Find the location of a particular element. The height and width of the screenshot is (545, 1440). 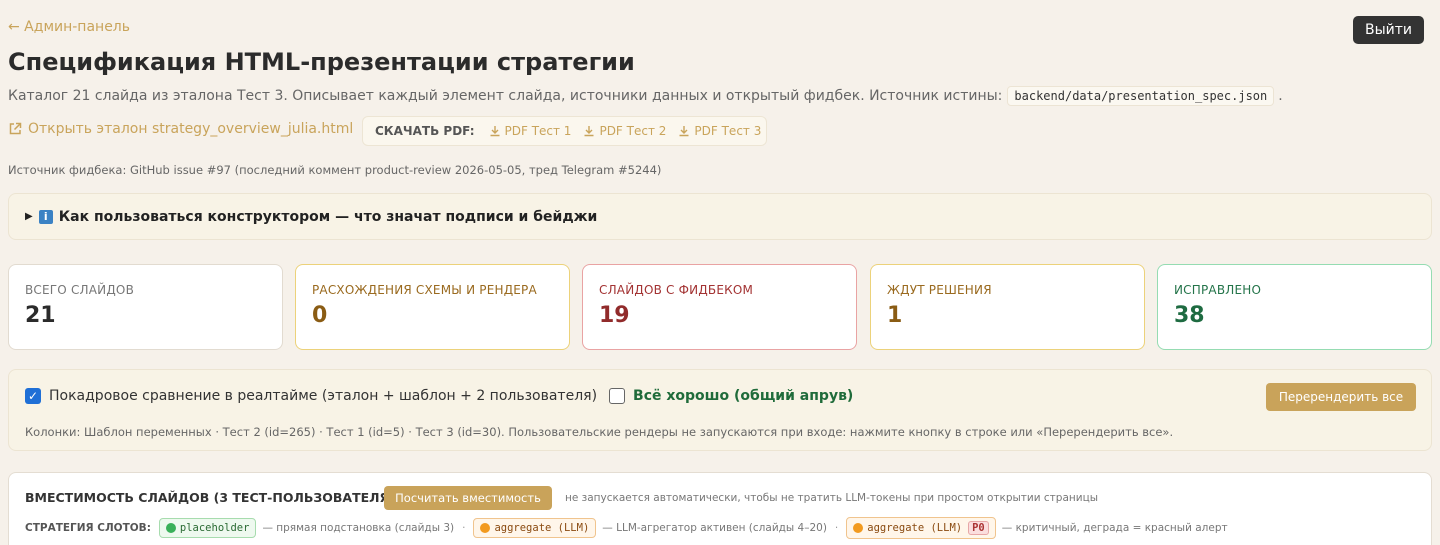

stat-label: Расхождения схемы и рендера is located at coordinates (424, 290).